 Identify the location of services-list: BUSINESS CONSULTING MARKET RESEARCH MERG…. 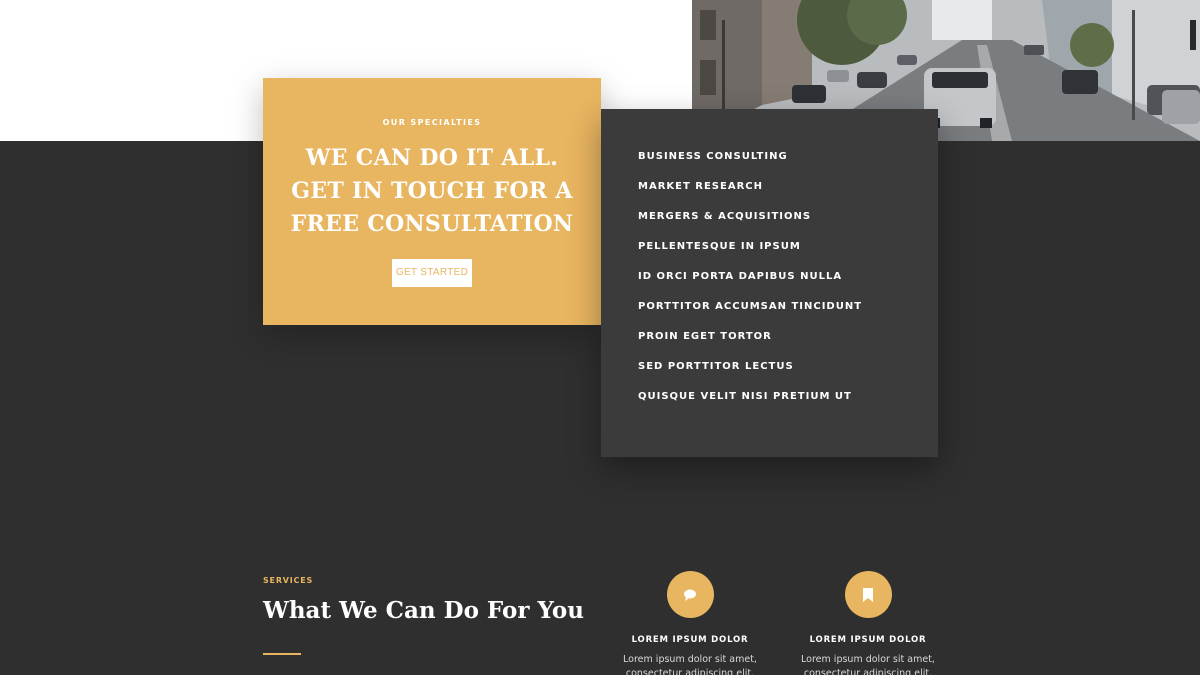
(750, 285).